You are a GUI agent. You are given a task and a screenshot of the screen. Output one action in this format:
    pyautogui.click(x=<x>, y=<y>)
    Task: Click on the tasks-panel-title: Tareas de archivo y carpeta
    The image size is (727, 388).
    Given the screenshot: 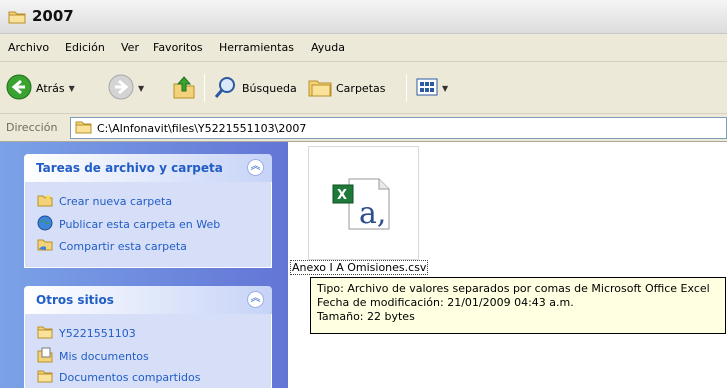 What is the action you would take?
    pyautogui.click(x=129, y=168)
    